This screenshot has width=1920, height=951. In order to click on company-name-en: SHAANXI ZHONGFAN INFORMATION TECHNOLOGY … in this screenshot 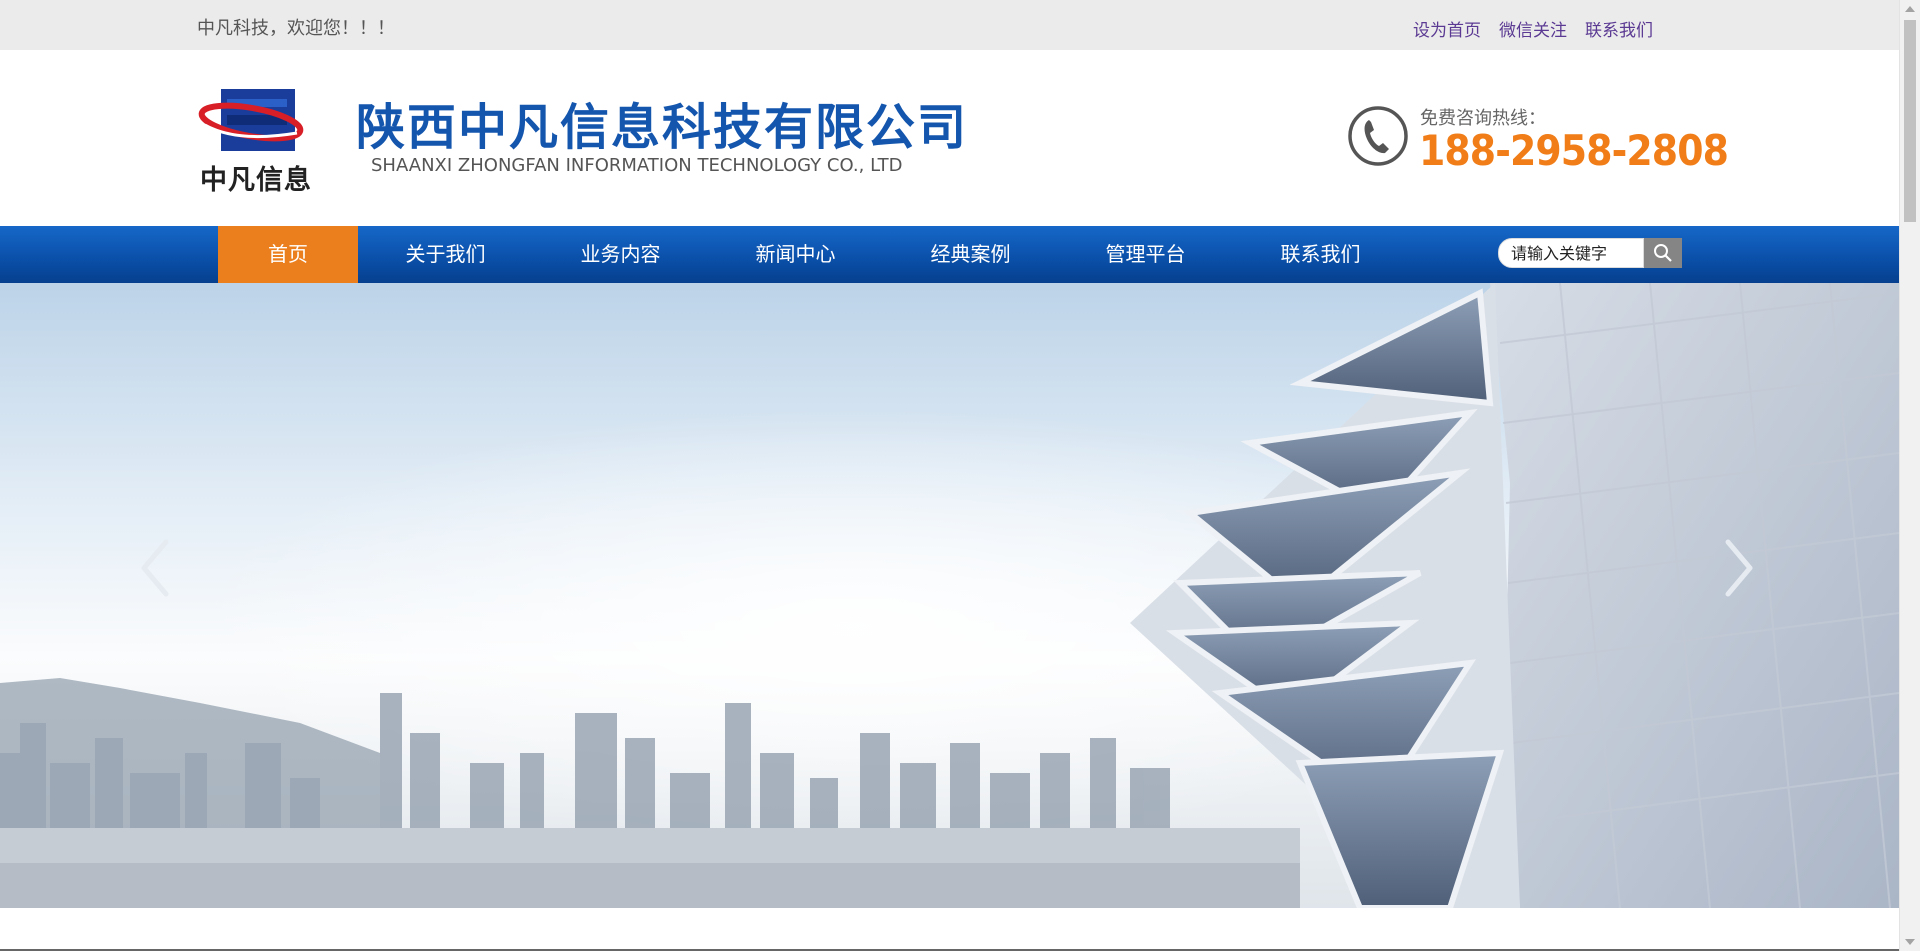, I will do `click(637, 165)`.